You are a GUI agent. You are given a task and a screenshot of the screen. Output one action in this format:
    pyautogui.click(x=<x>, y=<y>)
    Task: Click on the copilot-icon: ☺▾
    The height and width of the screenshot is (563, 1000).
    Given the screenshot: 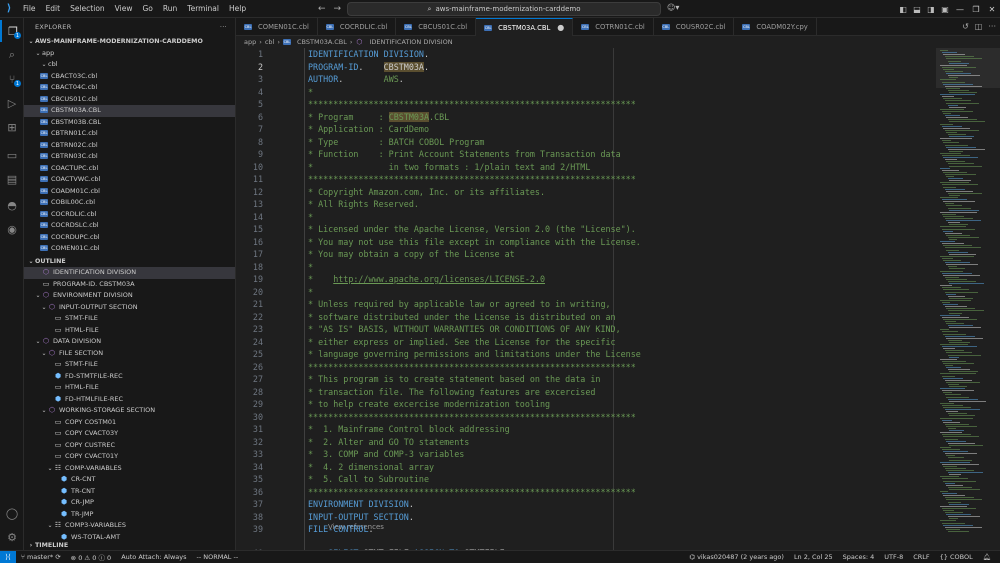 What is the action you would take?
    pyautogui.click(x=673, y=7)
    